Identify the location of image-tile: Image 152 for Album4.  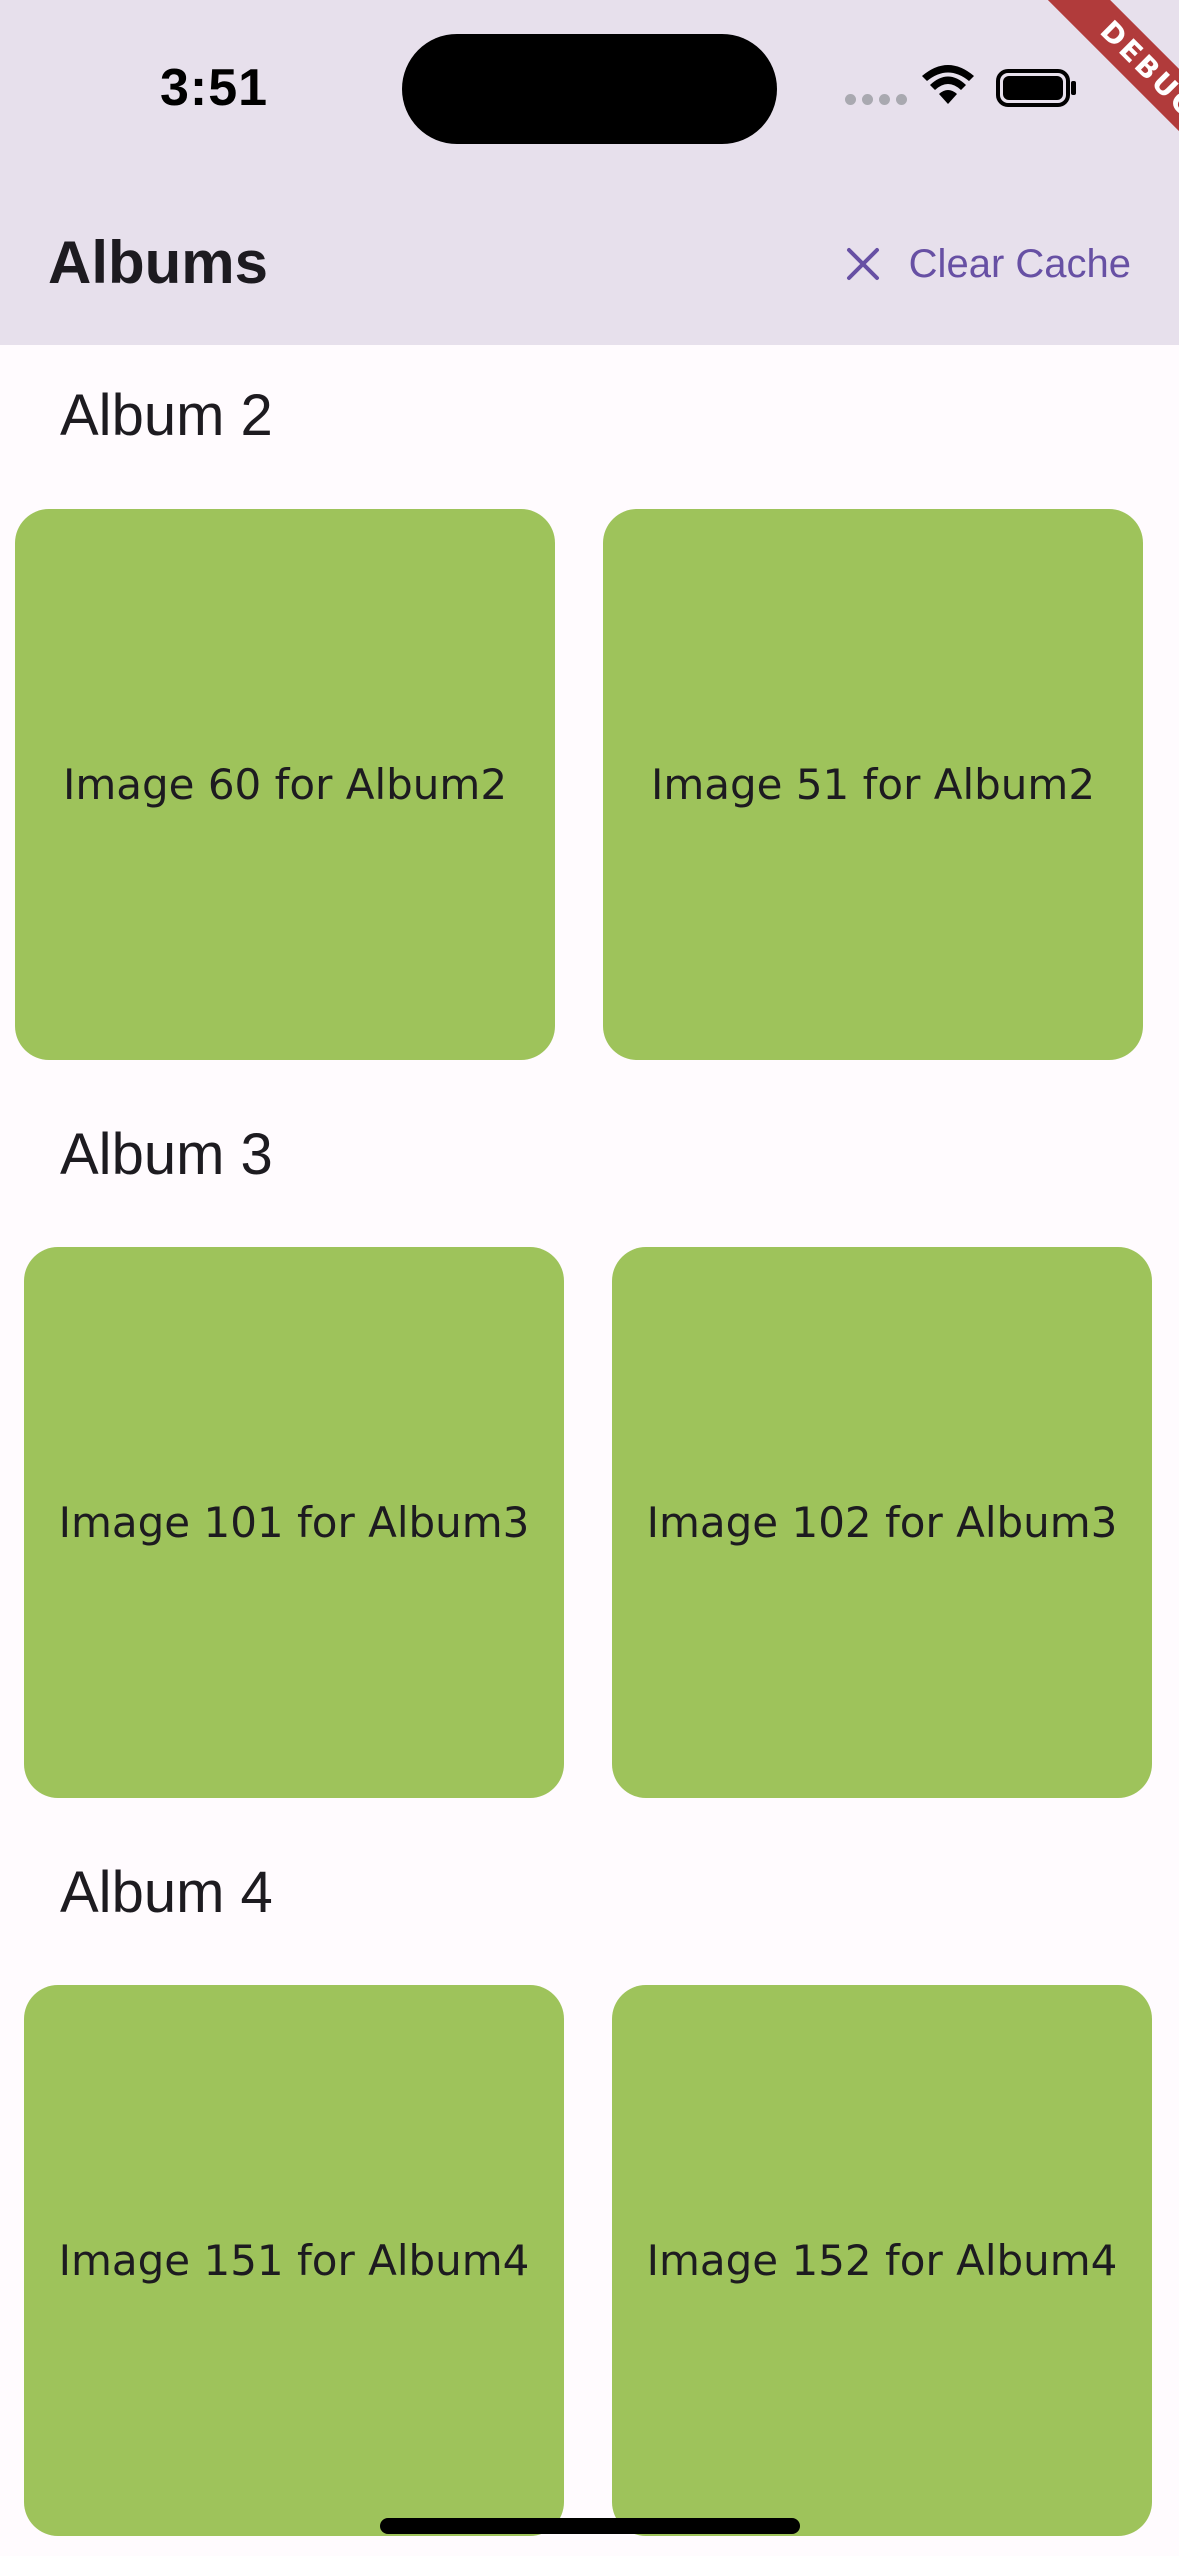
(882, 2260).